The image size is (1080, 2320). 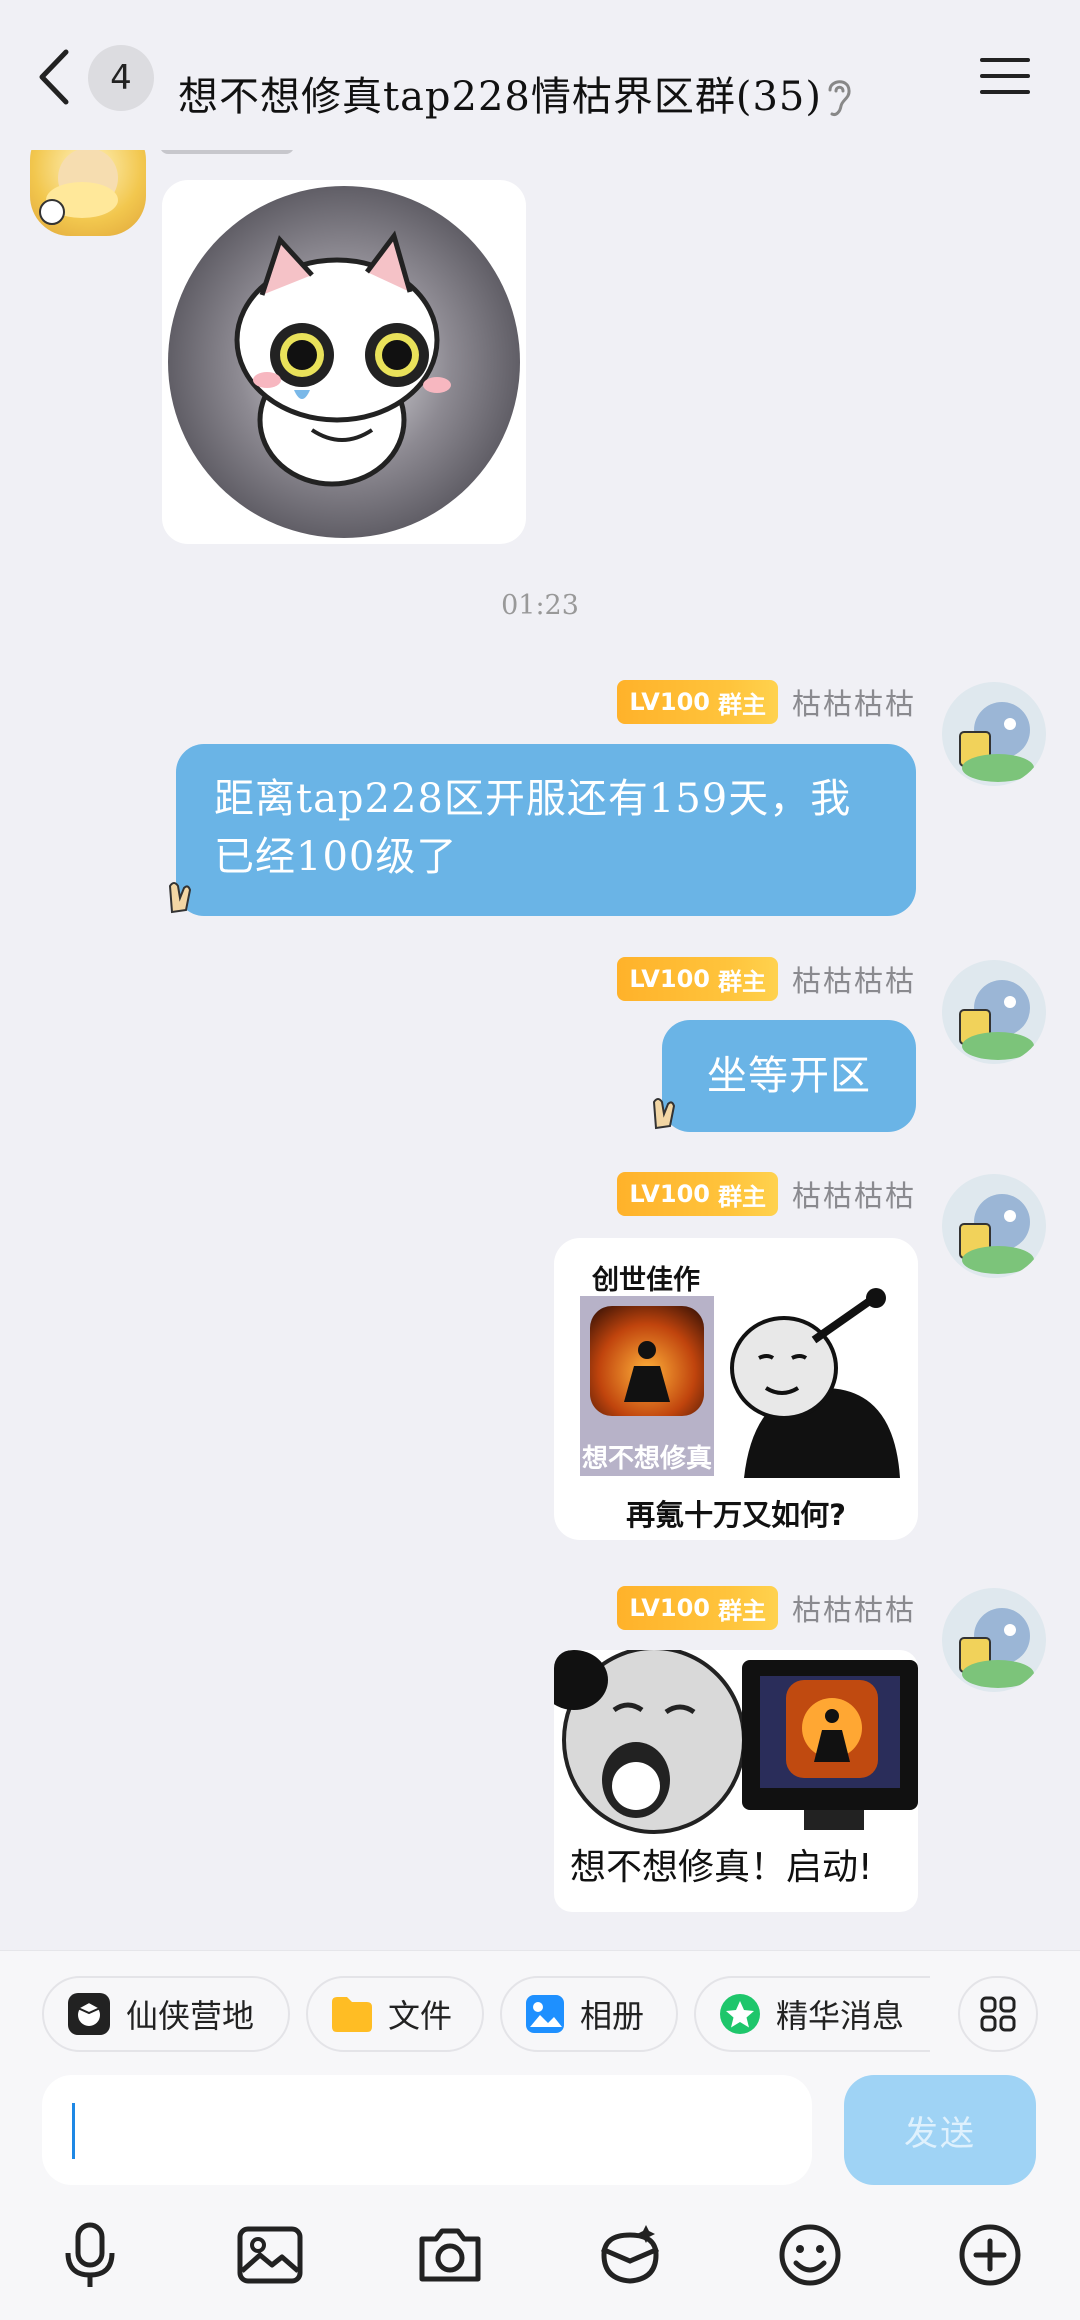 What do you see at coordinates (540, 605) in the screenshot?
I see `timestamp: 01:23` at bounding box center [540, 605].